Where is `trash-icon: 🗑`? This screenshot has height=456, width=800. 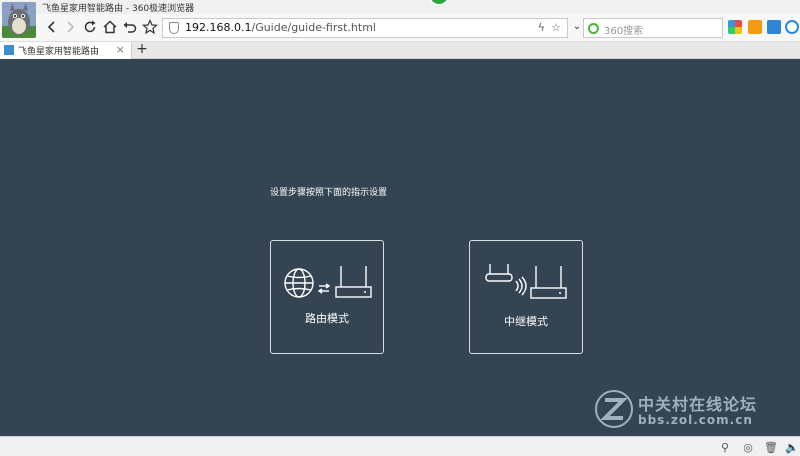
trash-icon: 🗑 is located at coordinates (771, 447).